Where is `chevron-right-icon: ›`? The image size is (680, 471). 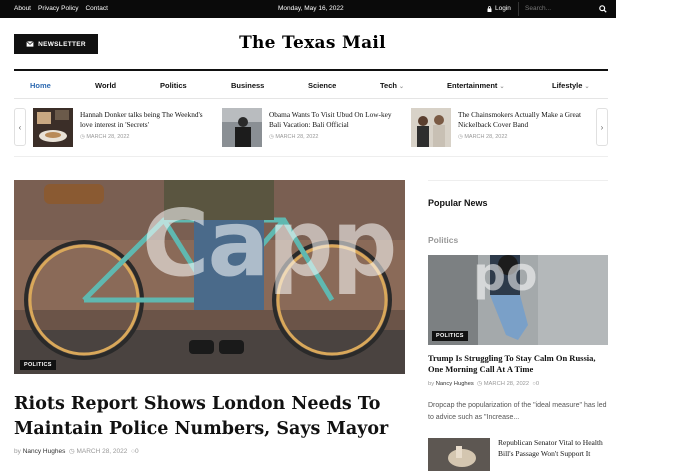 chevron-right-icon: › is located at coordinates (602, 127).